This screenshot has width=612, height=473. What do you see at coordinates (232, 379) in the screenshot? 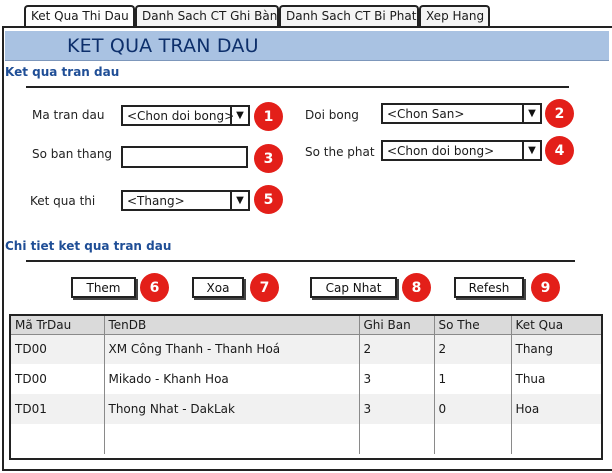
I see `table-cell: Mikado - Khanh Hoa` at bounding box center [232, 379].